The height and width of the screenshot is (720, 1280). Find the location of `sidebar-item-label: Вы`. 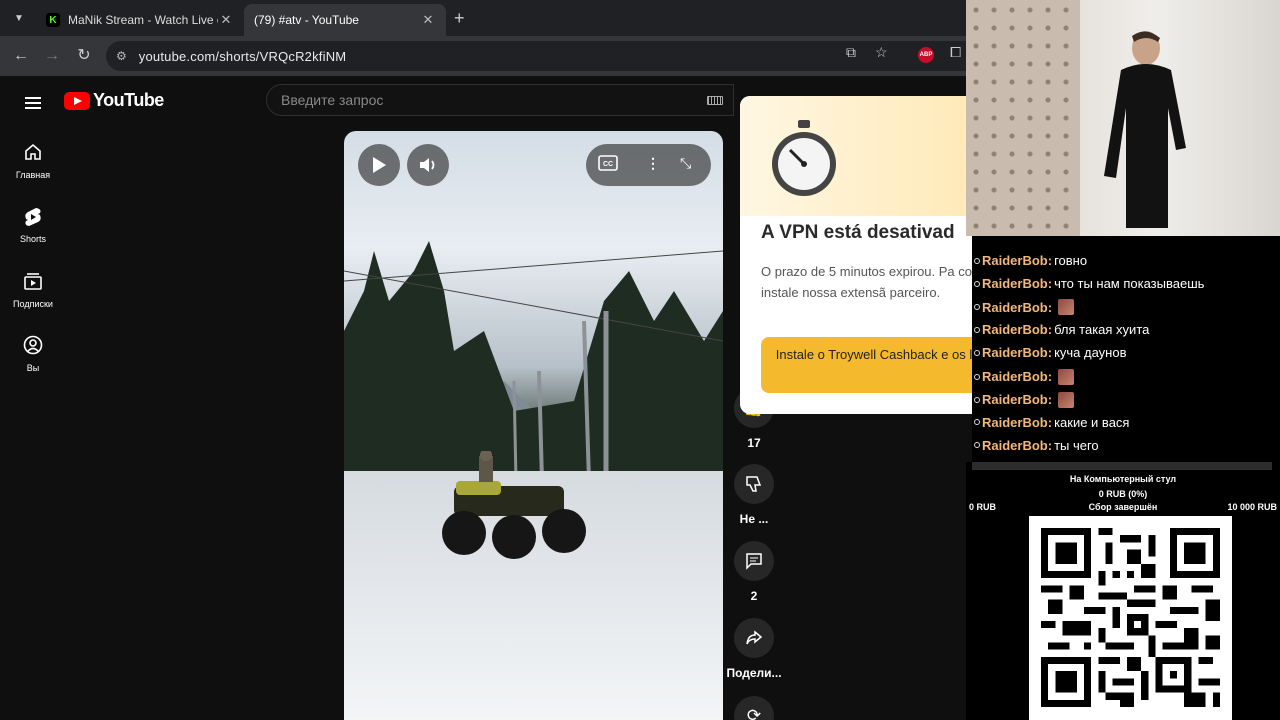

sidebar-item-label: Вы is located at coordinates (33, 368).